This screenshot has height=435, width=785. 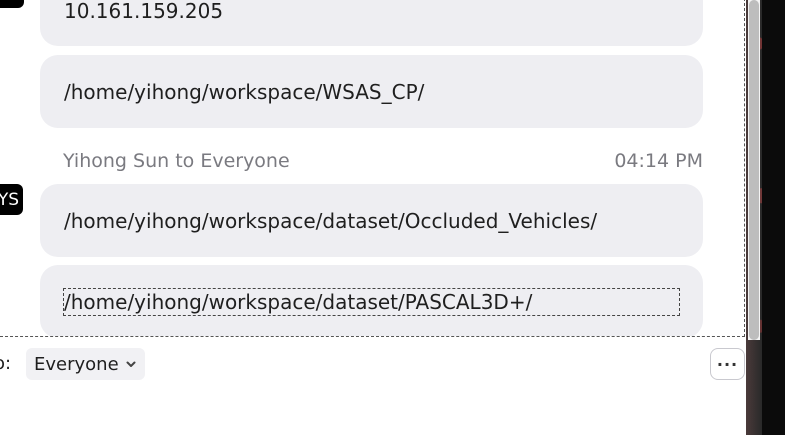 I want to click on chat-scrollbar, so click(x=754, y=170).